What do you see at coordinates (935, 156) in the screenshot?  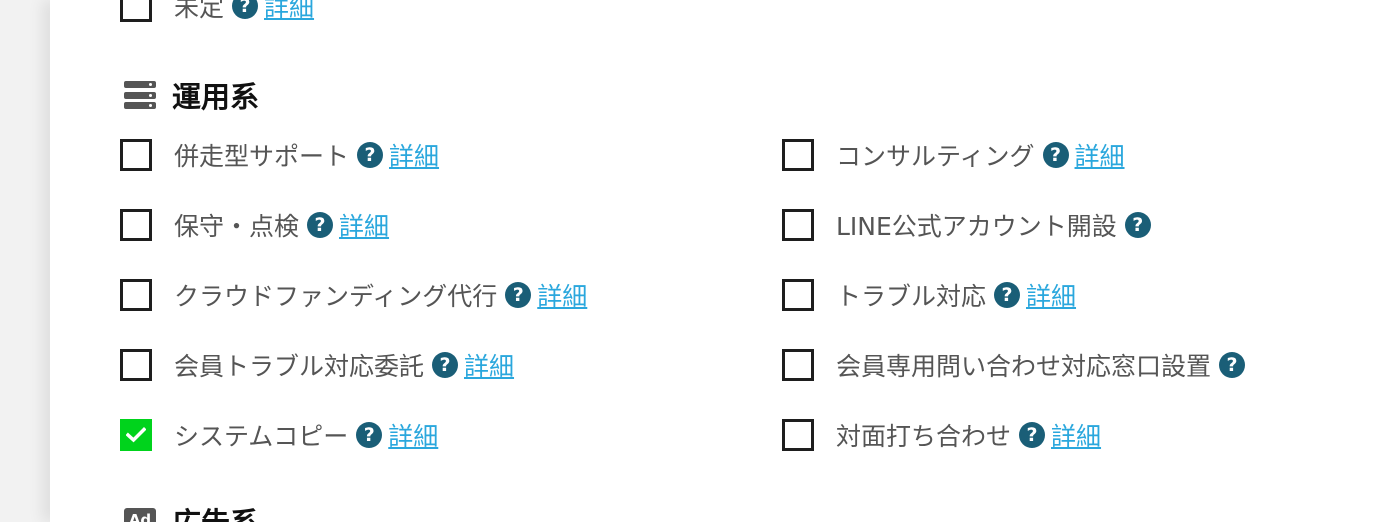 I see `option-label: コンサルティング` at bounding box center [935, 156].